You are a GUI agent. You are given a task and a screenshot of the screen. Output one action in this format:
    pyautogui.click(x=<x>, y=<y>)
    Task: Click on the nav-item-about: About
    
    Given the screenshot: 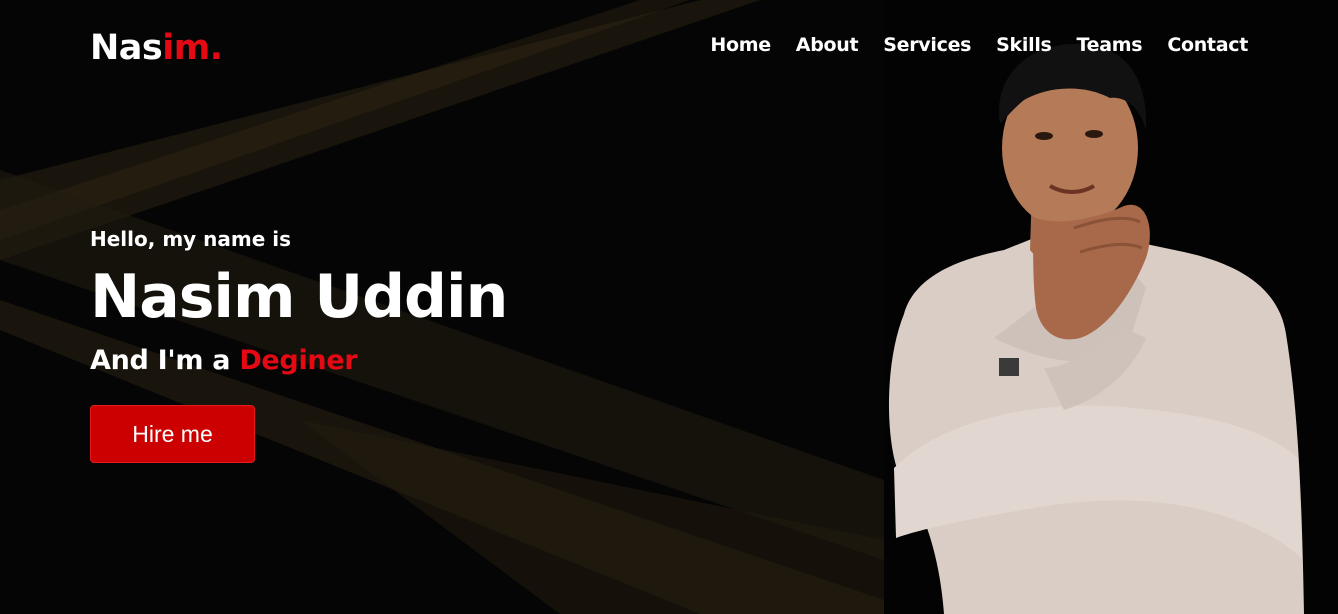 What is the action you would take?
    pyautogui.click(x=827, y=45)
    